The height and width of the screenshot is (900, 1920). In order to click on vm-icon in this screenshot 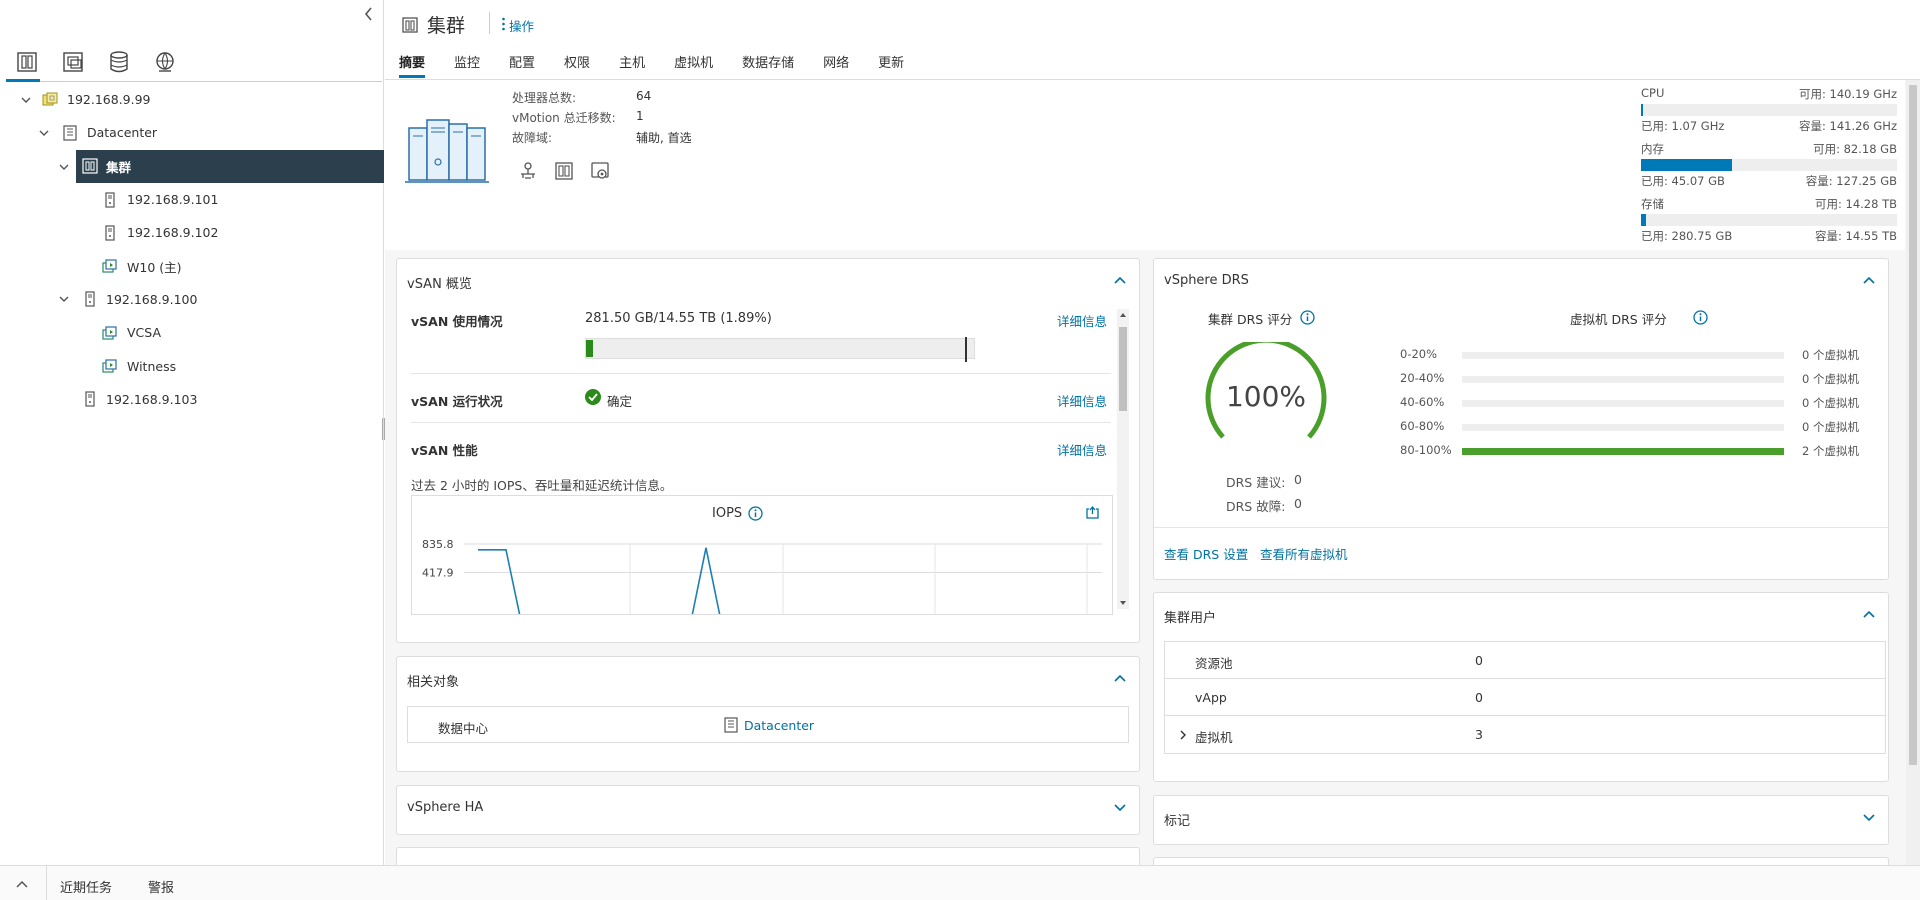, I will do `click(110, 366)`.